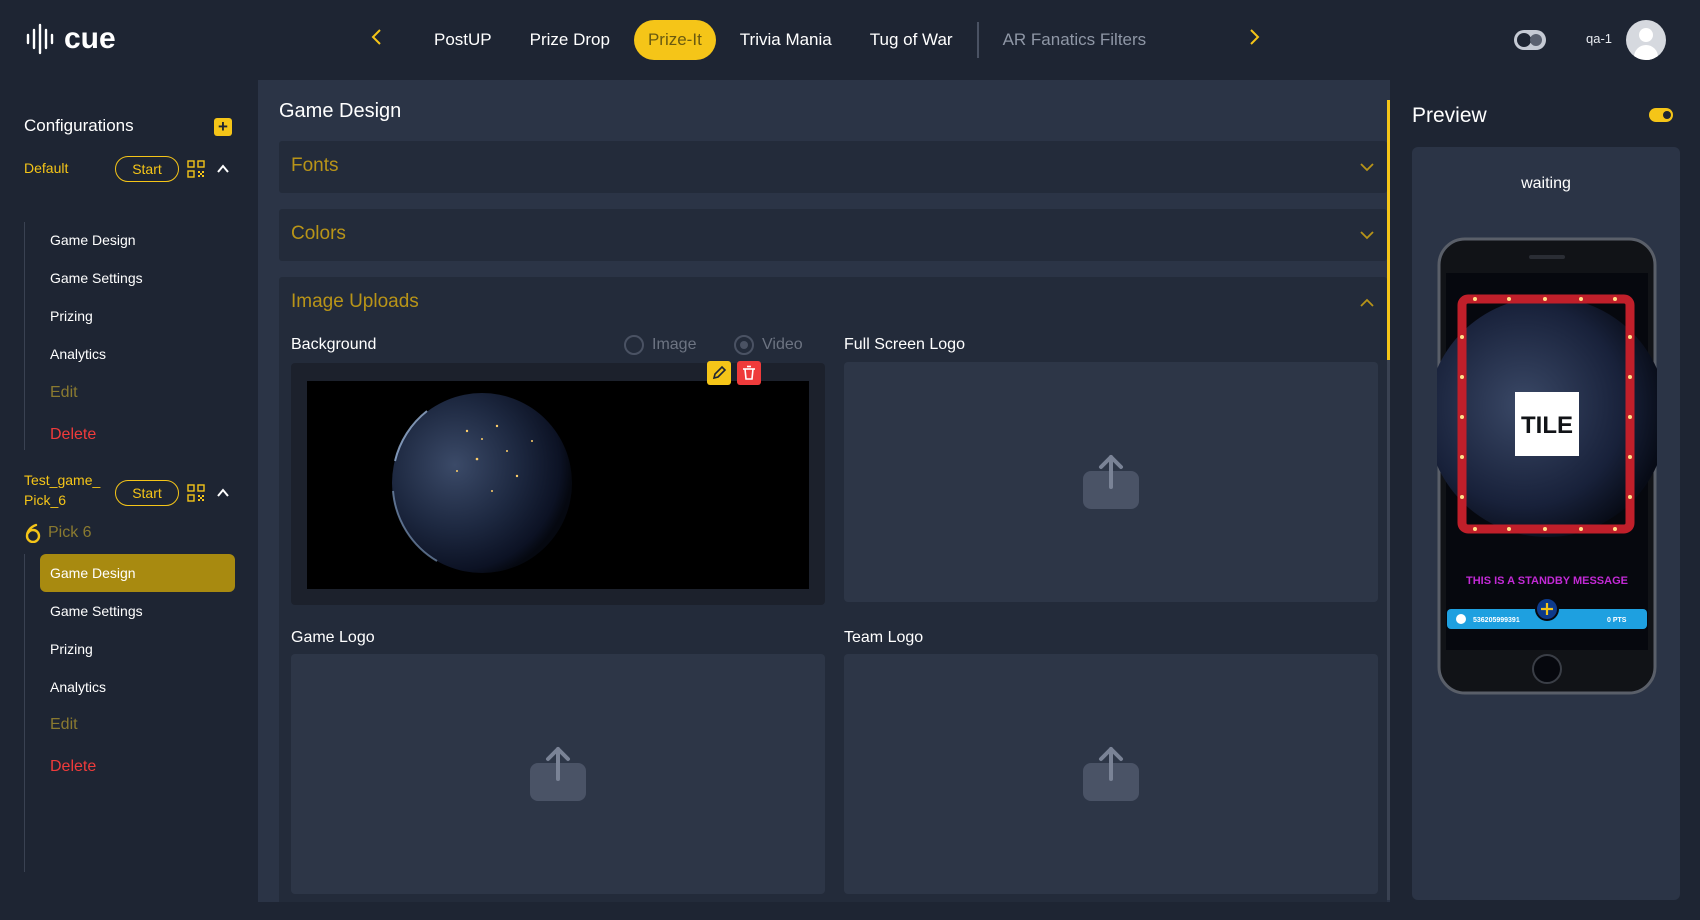 Image resolution: width=1700 pixels, height=920 pixels. What do you see at coordinates (334, 344) in the screenshot?
I see `background-label: Background` at bounding box center [334, 344].